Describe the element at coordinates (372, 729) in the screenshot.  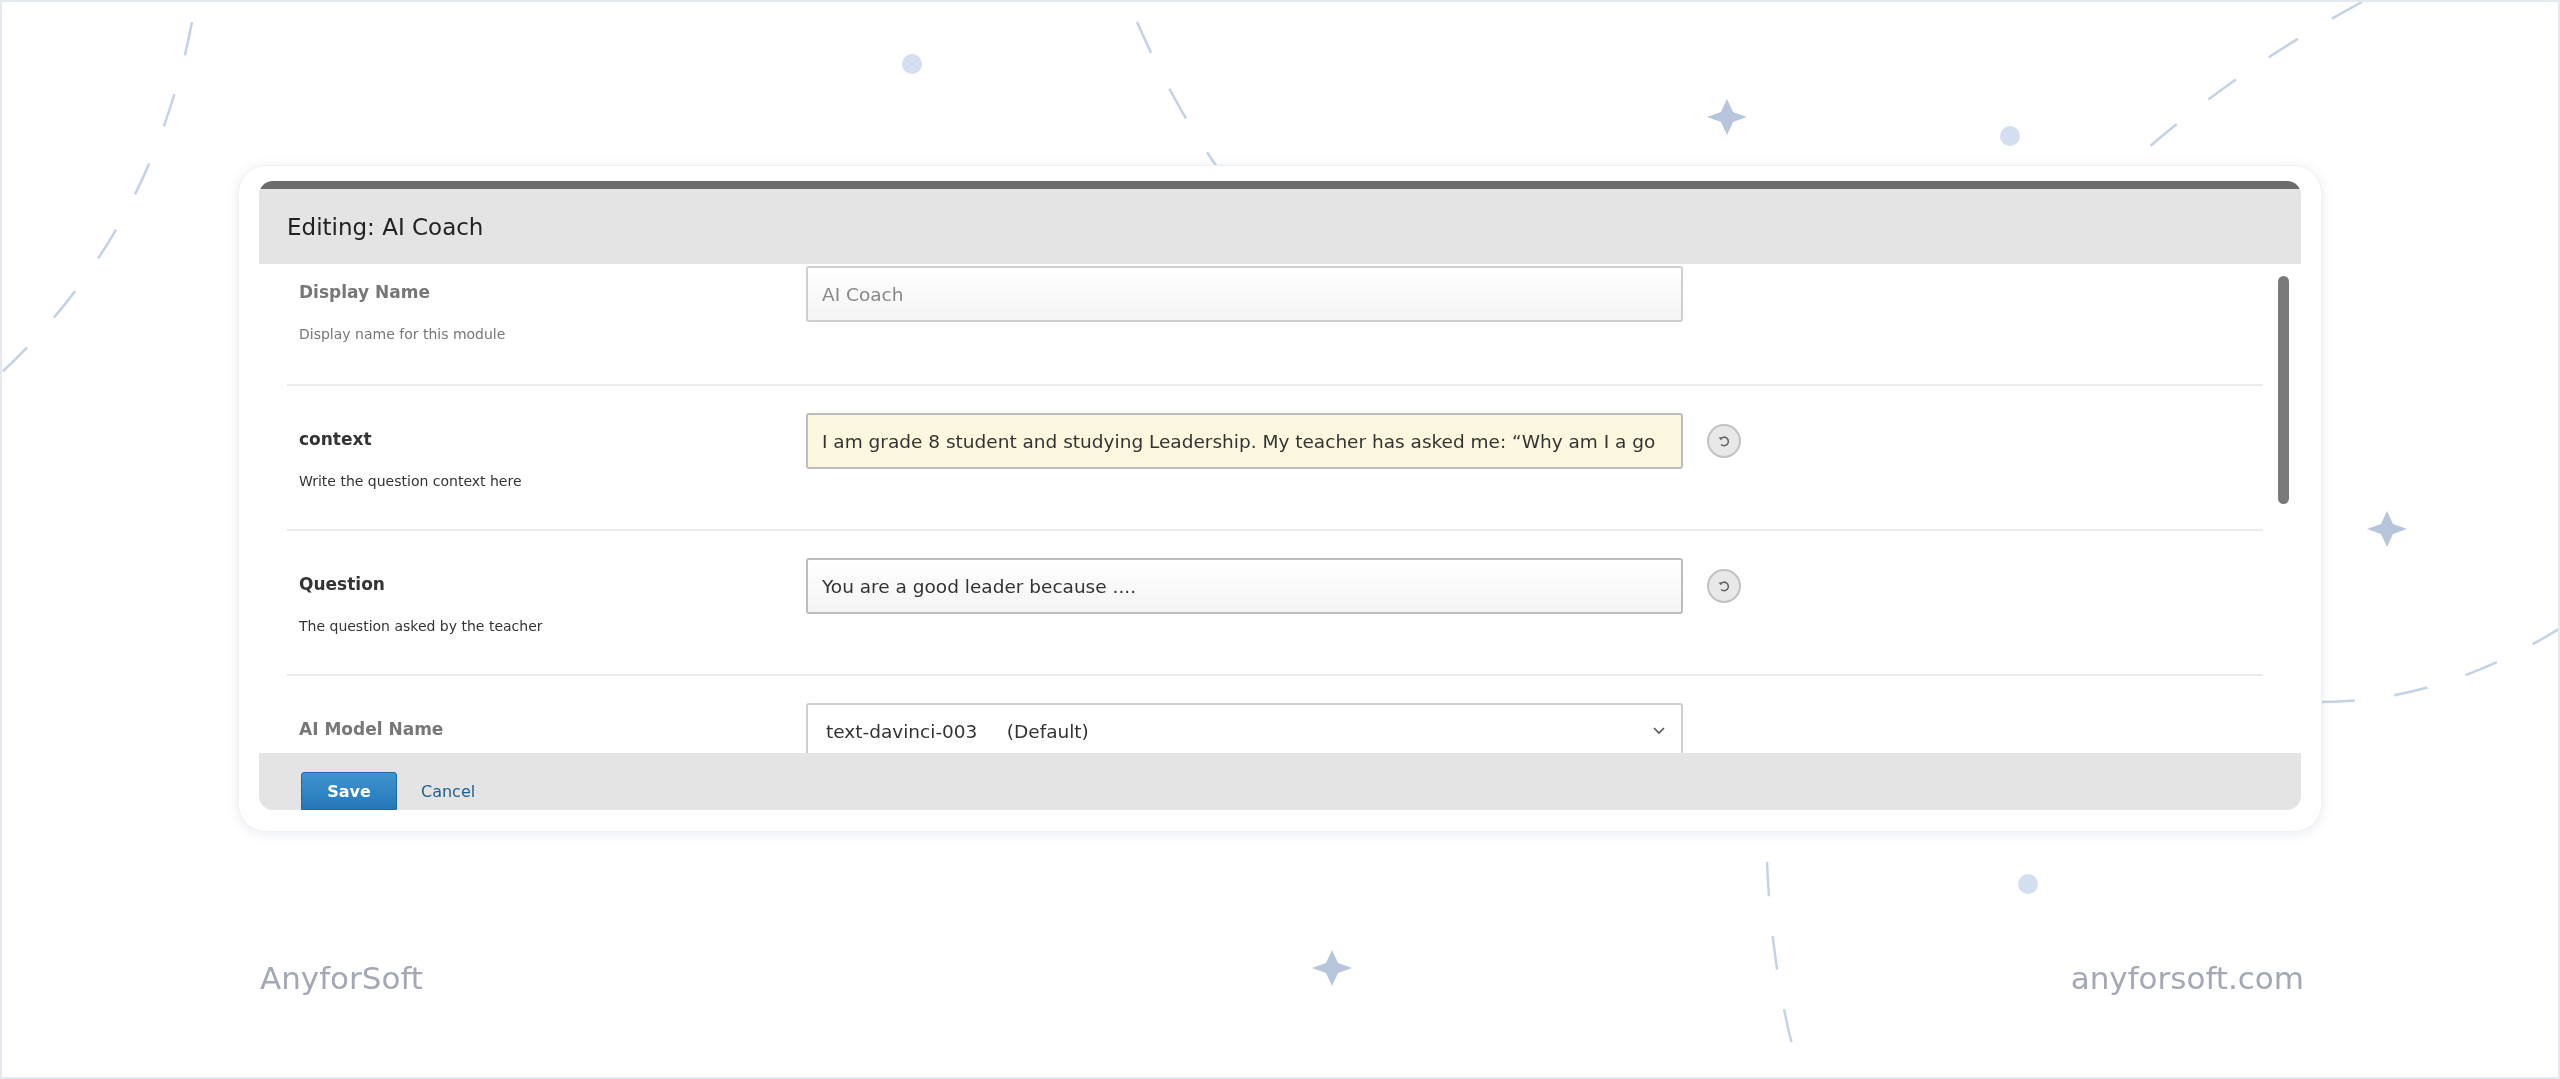
I see `field-label: AI Model Name` at that location.